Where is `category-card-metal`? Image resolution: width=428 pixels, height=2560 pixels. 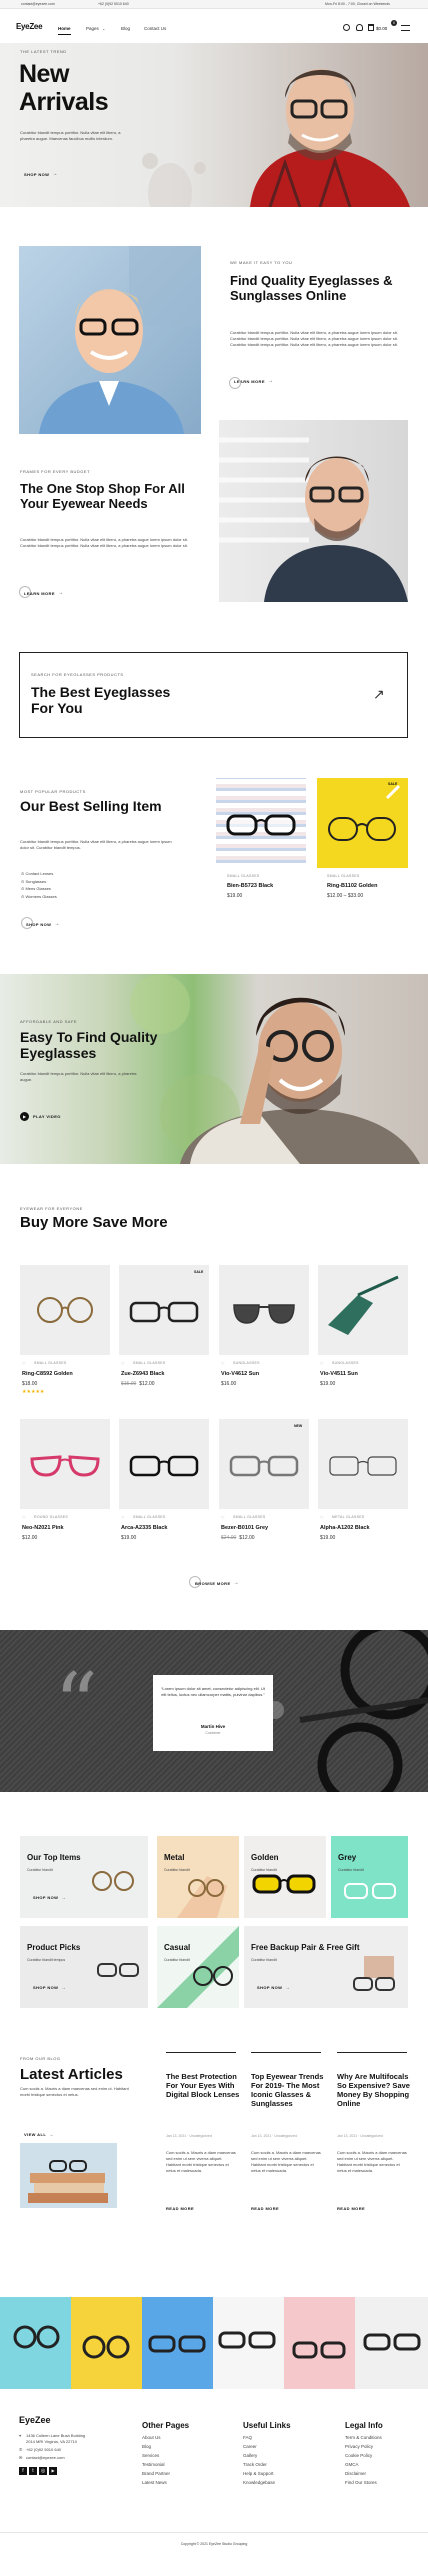
category-card-metal is located at coordinates (198, 1877).